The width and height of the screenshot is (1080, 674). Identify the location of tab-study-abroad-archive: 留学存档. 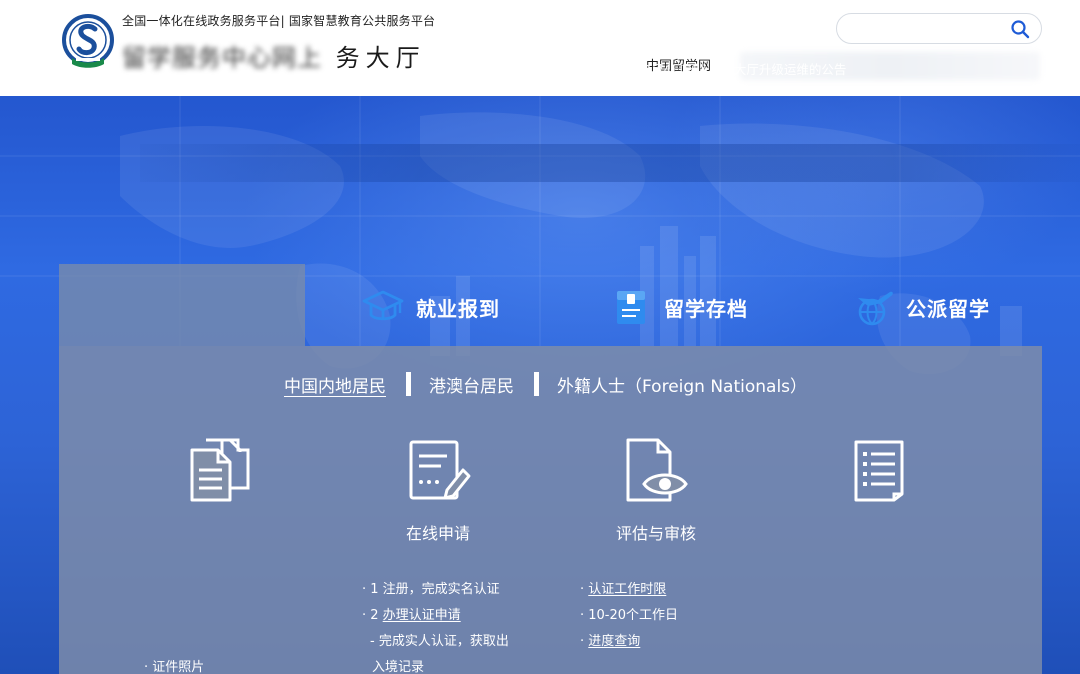
(679, 307).